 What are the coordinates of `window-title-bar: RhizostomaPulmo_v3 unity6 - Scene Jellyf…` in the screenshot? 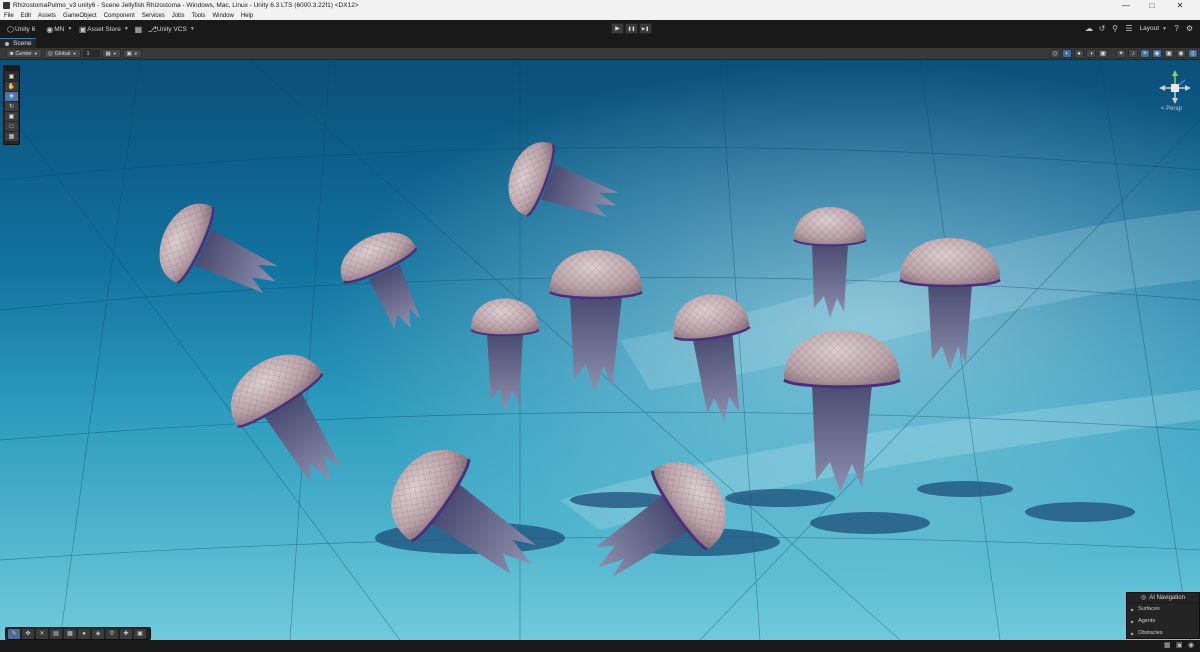 It's located at (600, 5).